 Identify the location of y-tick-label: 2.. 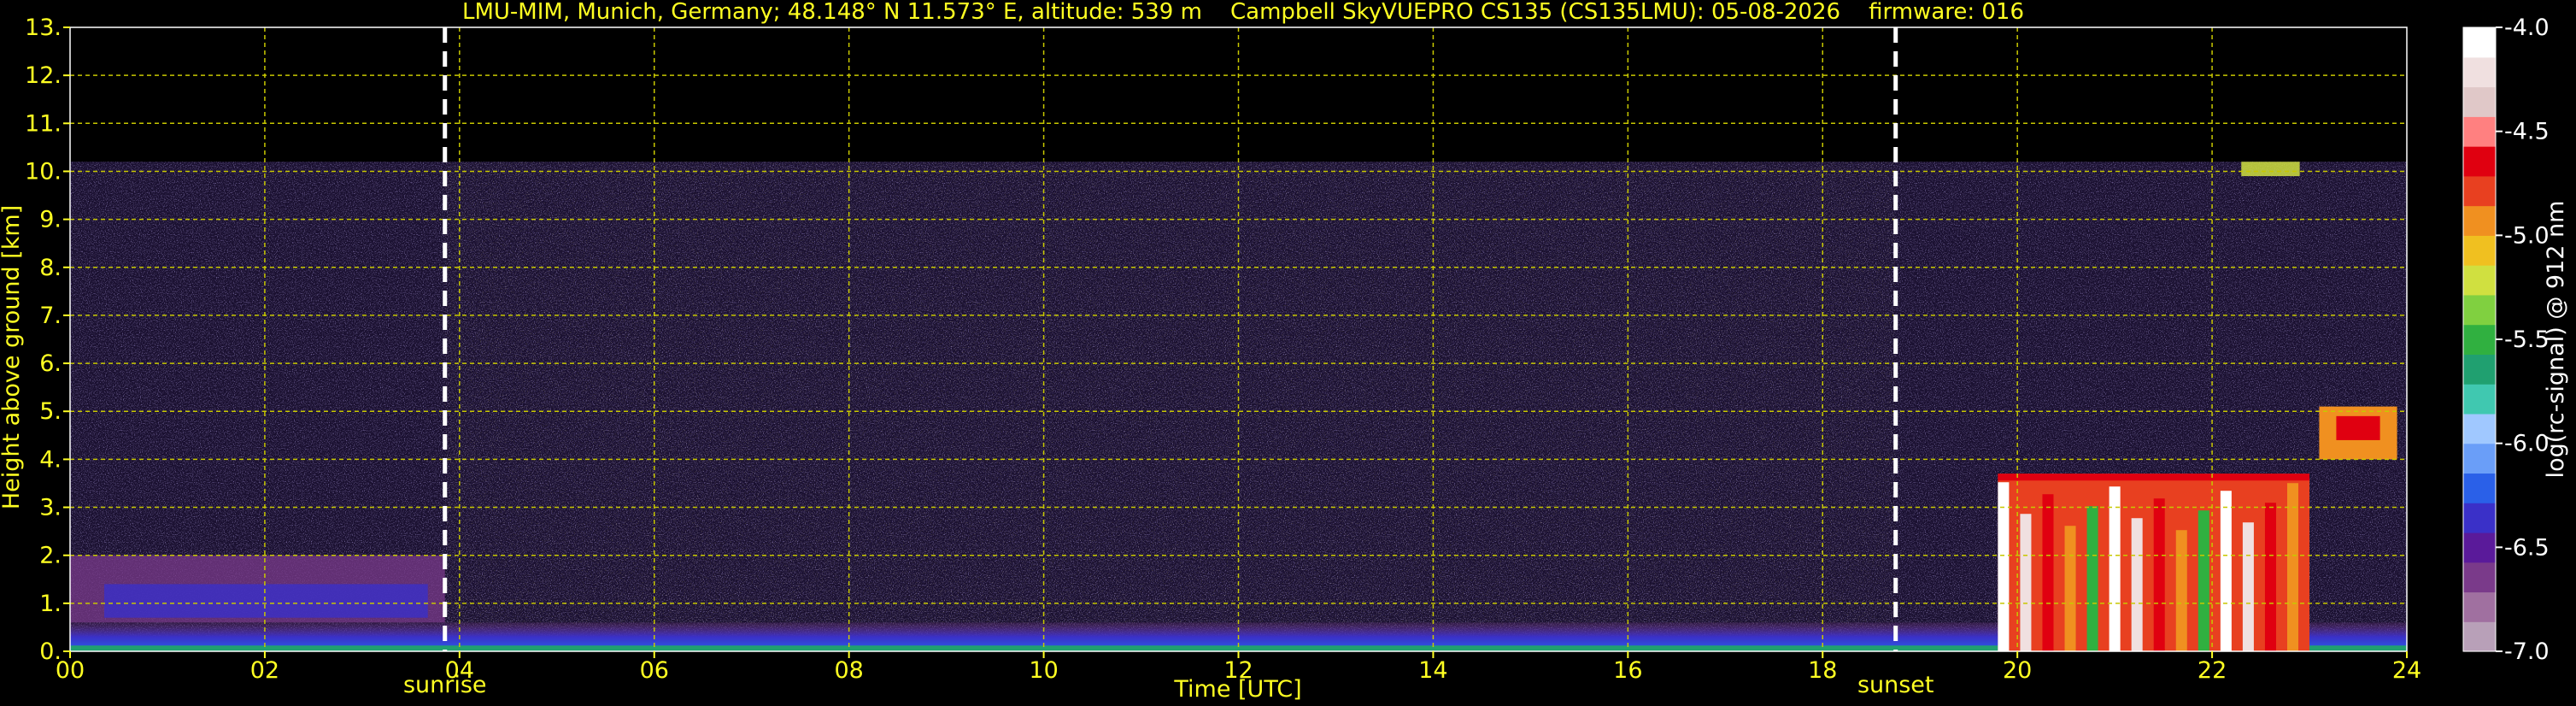
(50, 556).